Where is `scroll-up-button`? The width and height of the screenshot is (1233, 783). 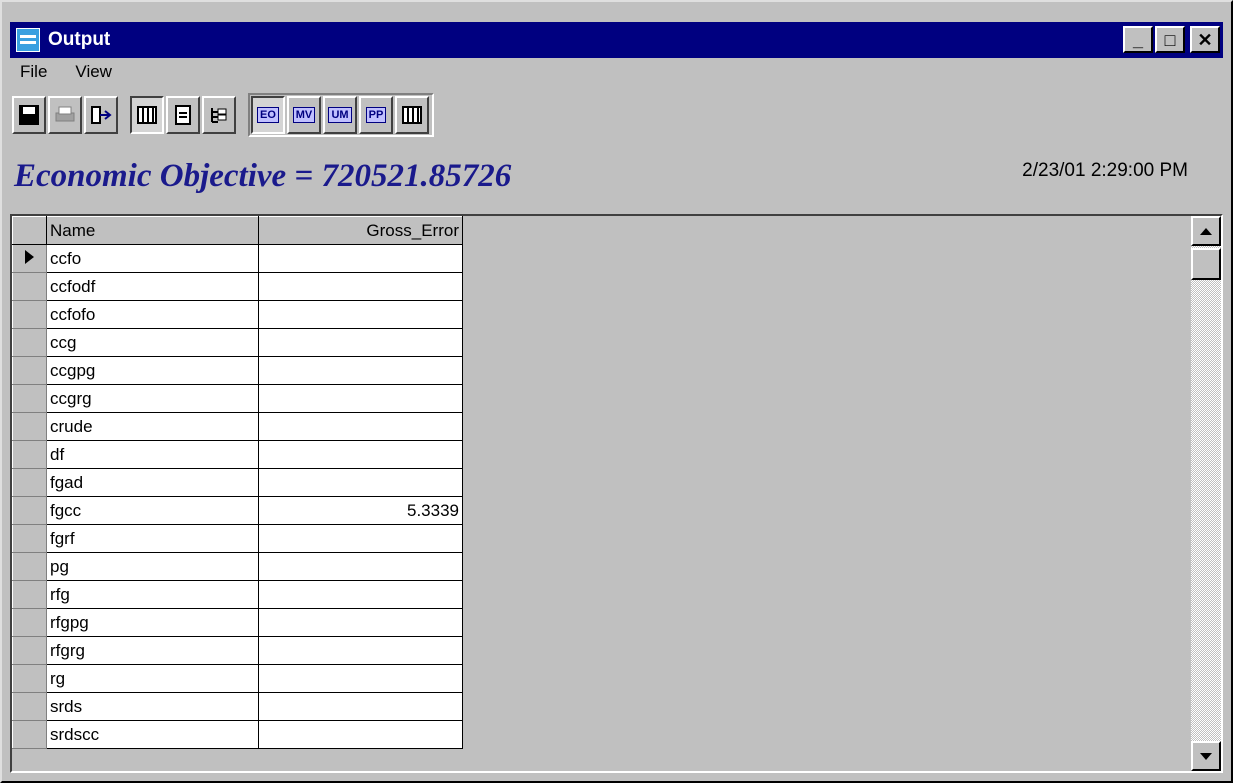 scroll-up-button is located at coordinates (1206, 231).